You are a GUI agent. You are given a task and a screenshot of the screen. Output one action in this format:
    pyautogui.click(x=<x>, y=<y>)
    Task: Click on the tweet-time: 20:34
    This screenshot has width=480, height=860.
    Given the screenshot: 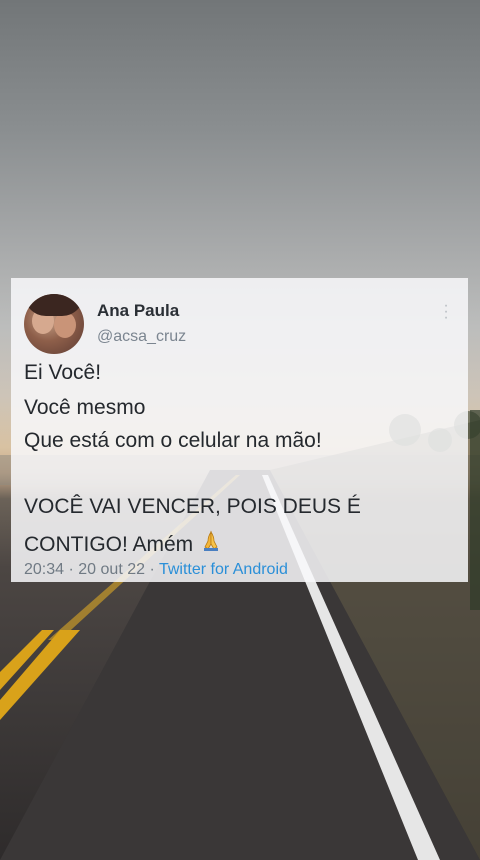 What is the action you would take?
    pyautogui.click(x=44, y=569)
    